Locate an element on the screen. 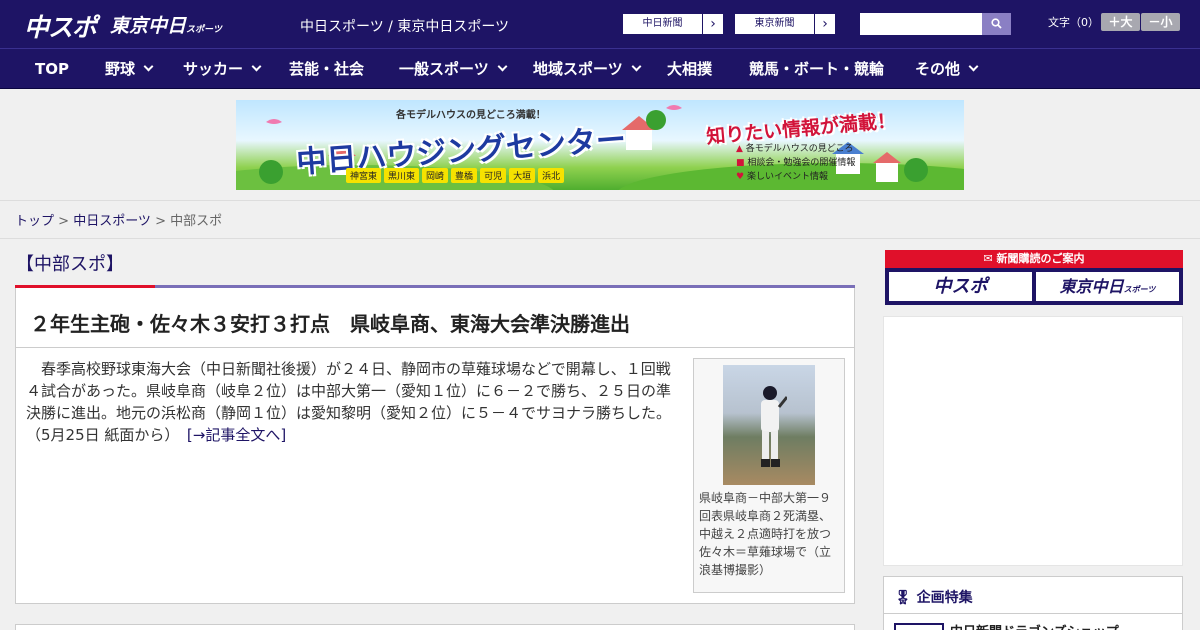  ad-point: ■ 相談会・勉強会の開催情報 is located at coordinates (795, 163).